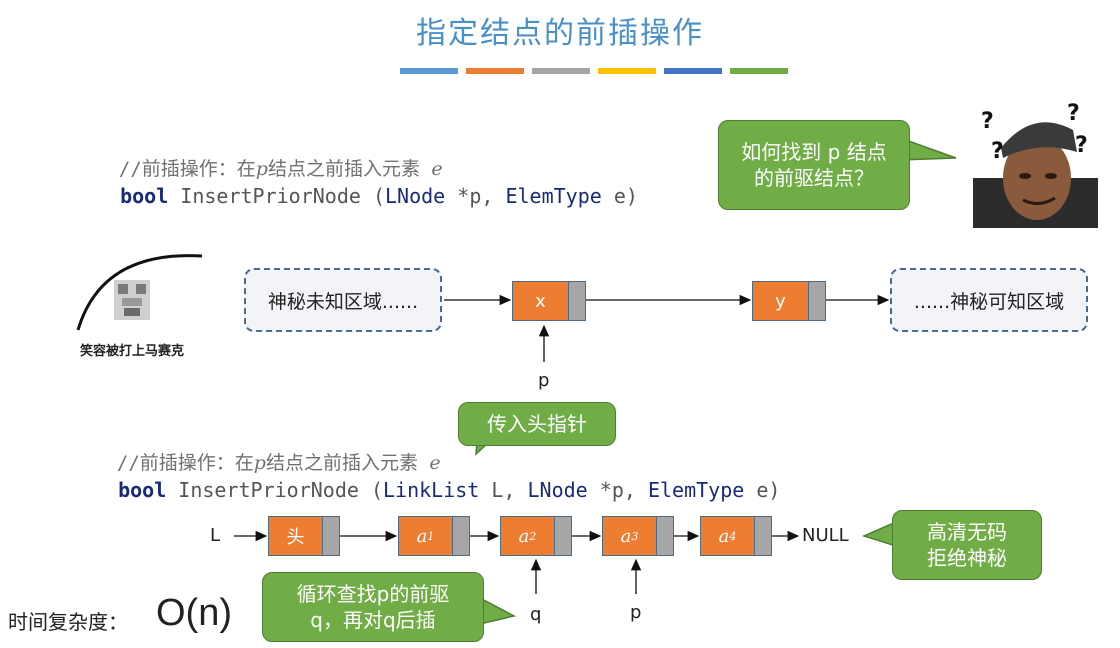 Image resolution: width=1120 pixels, height=648 pixels. Describe the element at coordinates (460, 536) in the screenshot. I see `node-a1-next` at that location.